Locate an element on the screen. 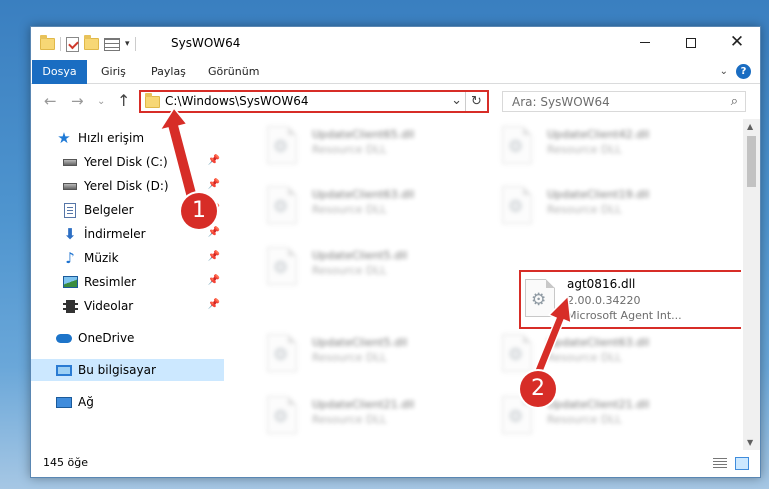 The width and height of the screenshot is (769, 489). new-folder-icon is located at coordinates (91, 42).